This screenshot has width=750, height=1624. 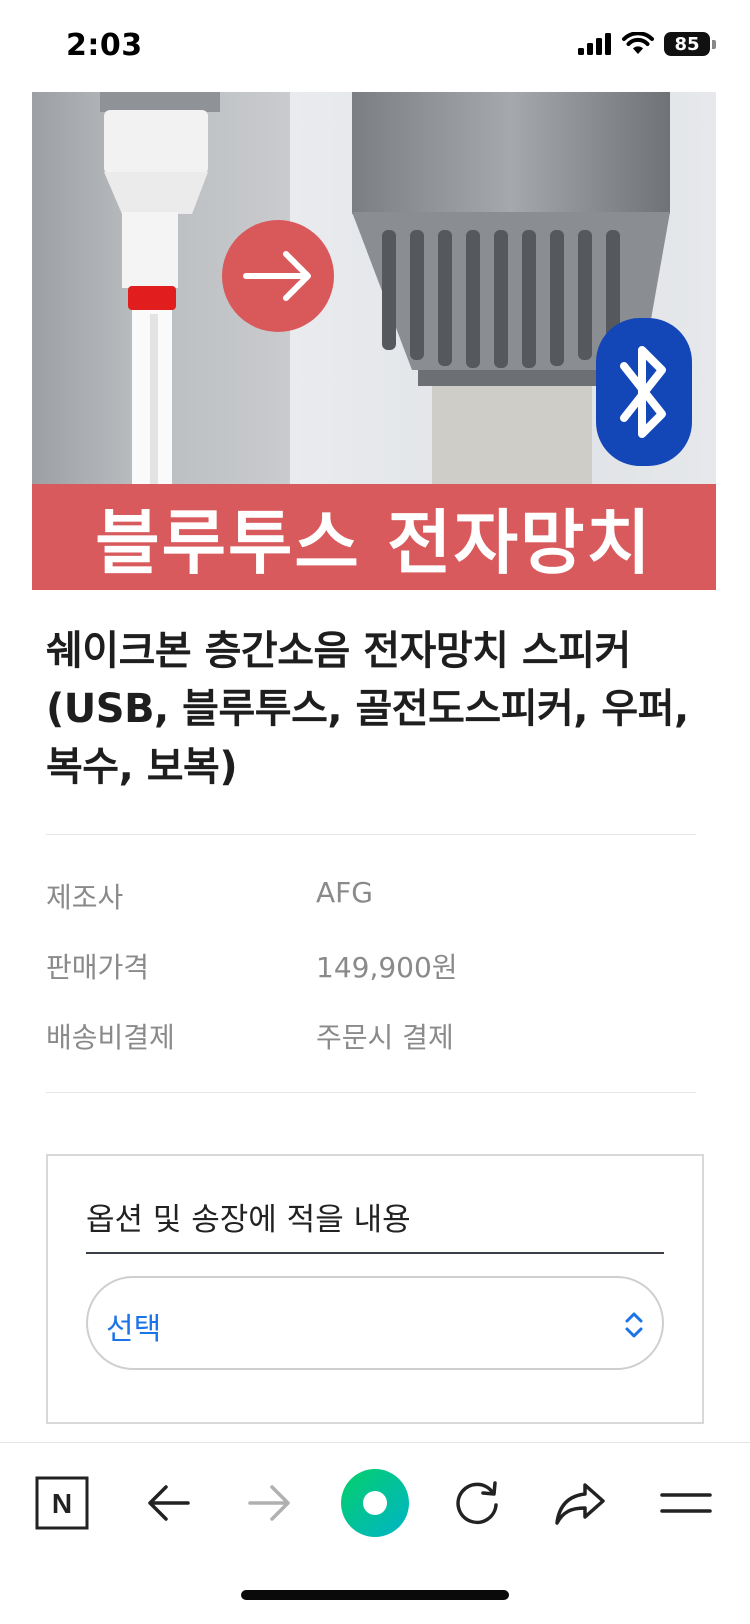 I want to click on back-arrow-icon, so click(x=169, y=1503).